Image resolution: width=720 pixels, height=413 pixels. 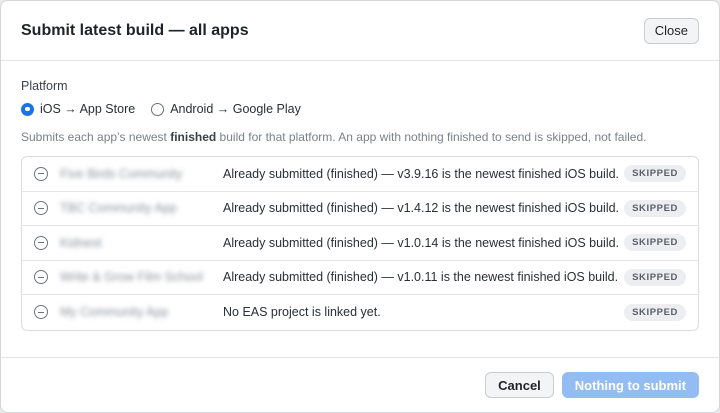 I want to click on platform-label: Platform, so click(x=44, y=86).